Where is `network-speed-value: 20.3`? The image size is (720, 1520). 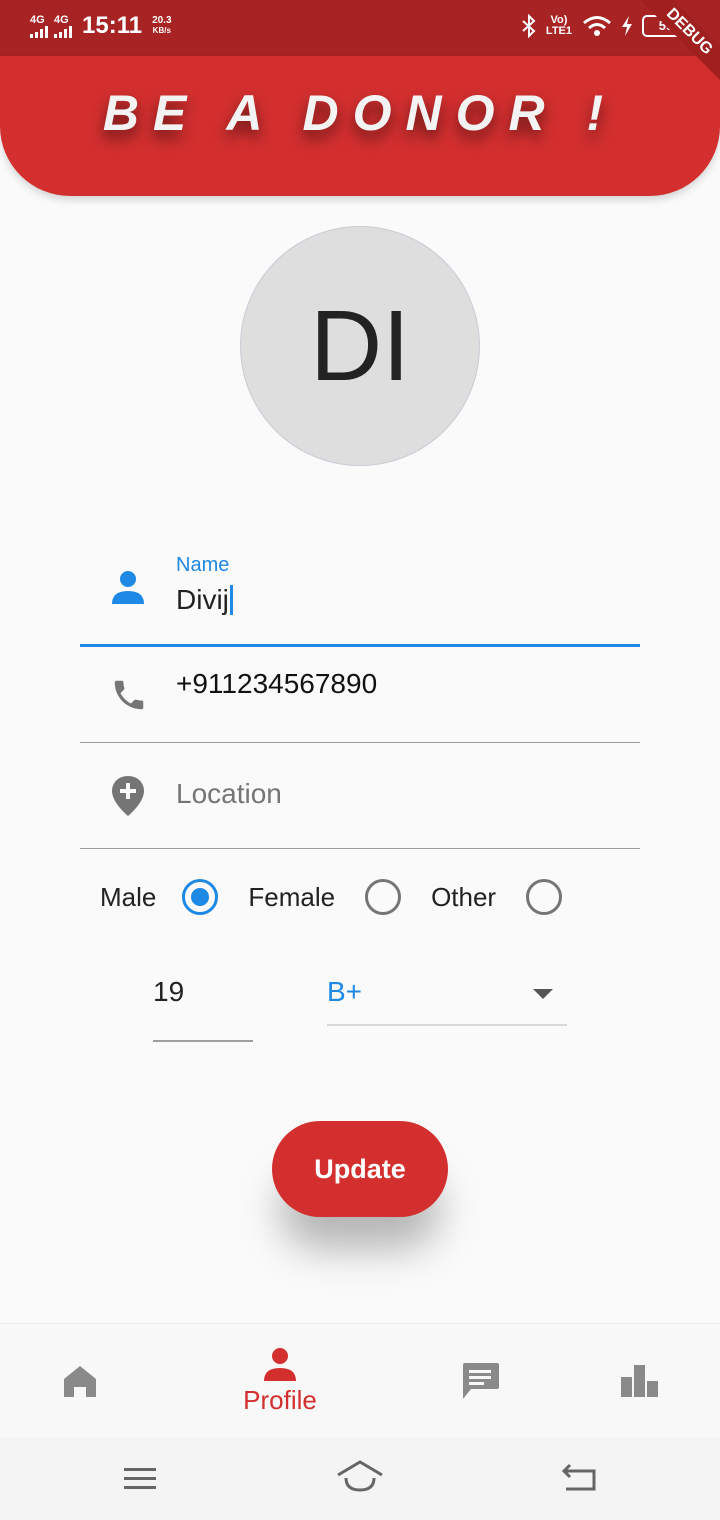
network-speed-value: 20.3 is located at coordinates (162, 20).